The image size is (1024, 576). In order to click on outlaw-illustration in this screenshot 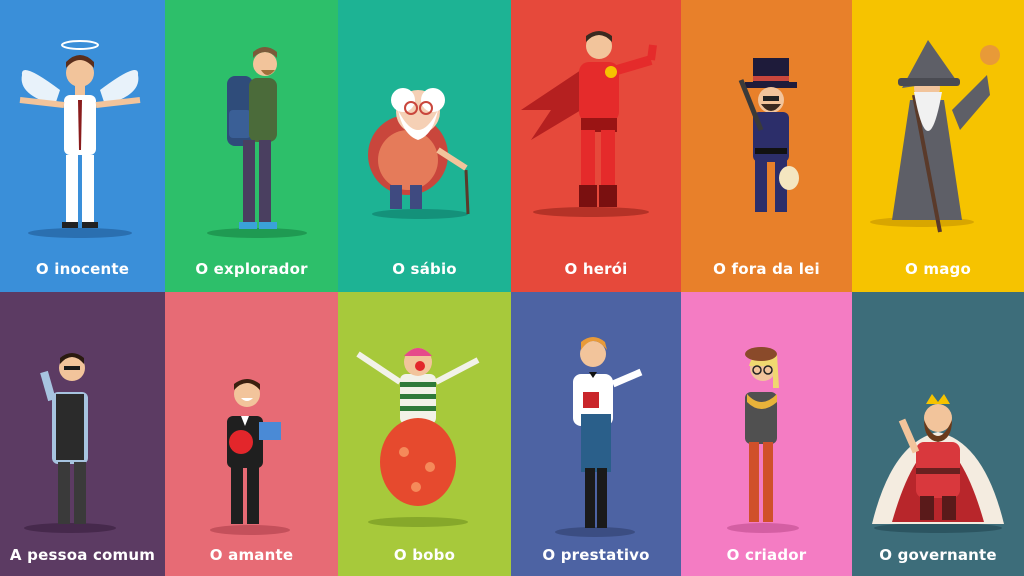, I will do `click(768, 135)`.